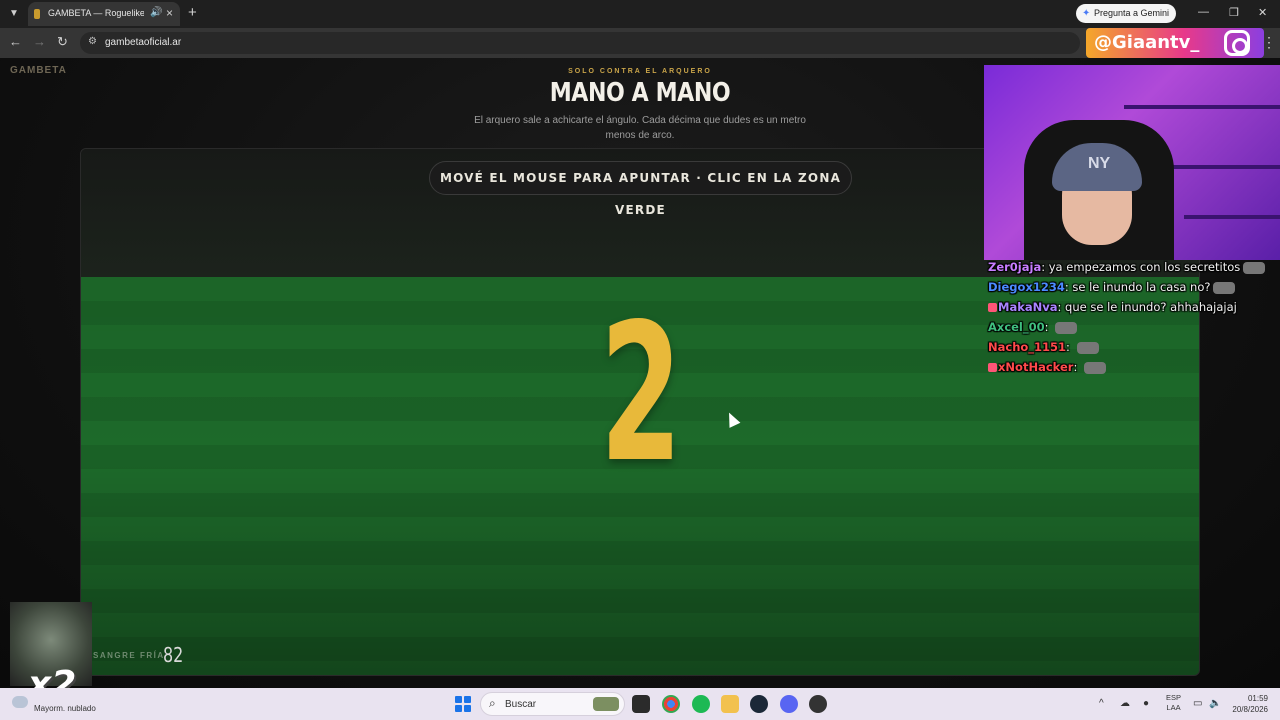  What do you see at coordinates (1133, 367) in the screenshot?
I see `chat-message: xNotHacker:` at bounding box center [1133, 367].